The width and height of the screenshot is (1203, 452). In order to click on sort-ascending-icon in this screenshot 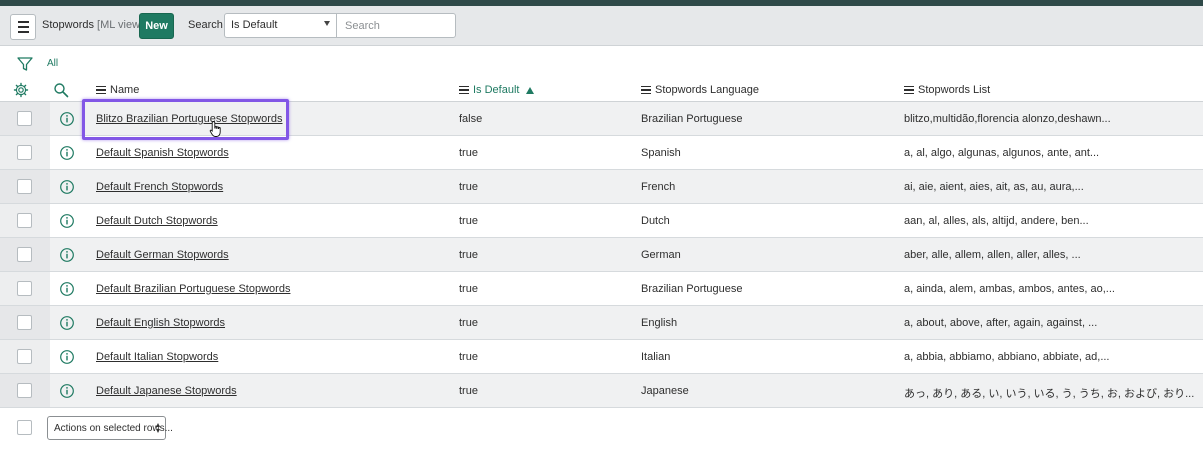, I will do `click(530, 90)`.